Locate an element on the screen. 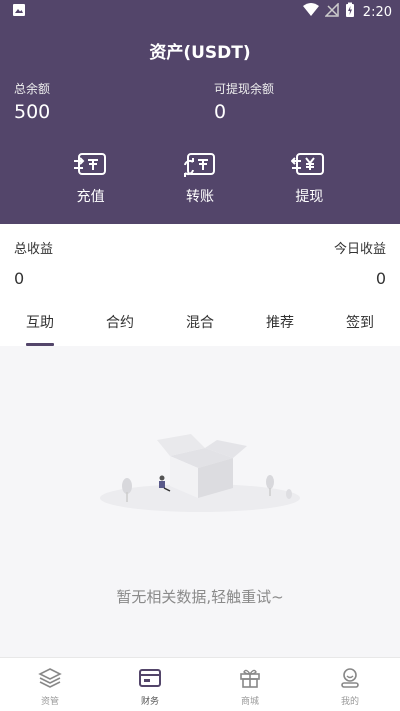  withdrawable-balance-value: 0 is located at coordinates (220, 112).